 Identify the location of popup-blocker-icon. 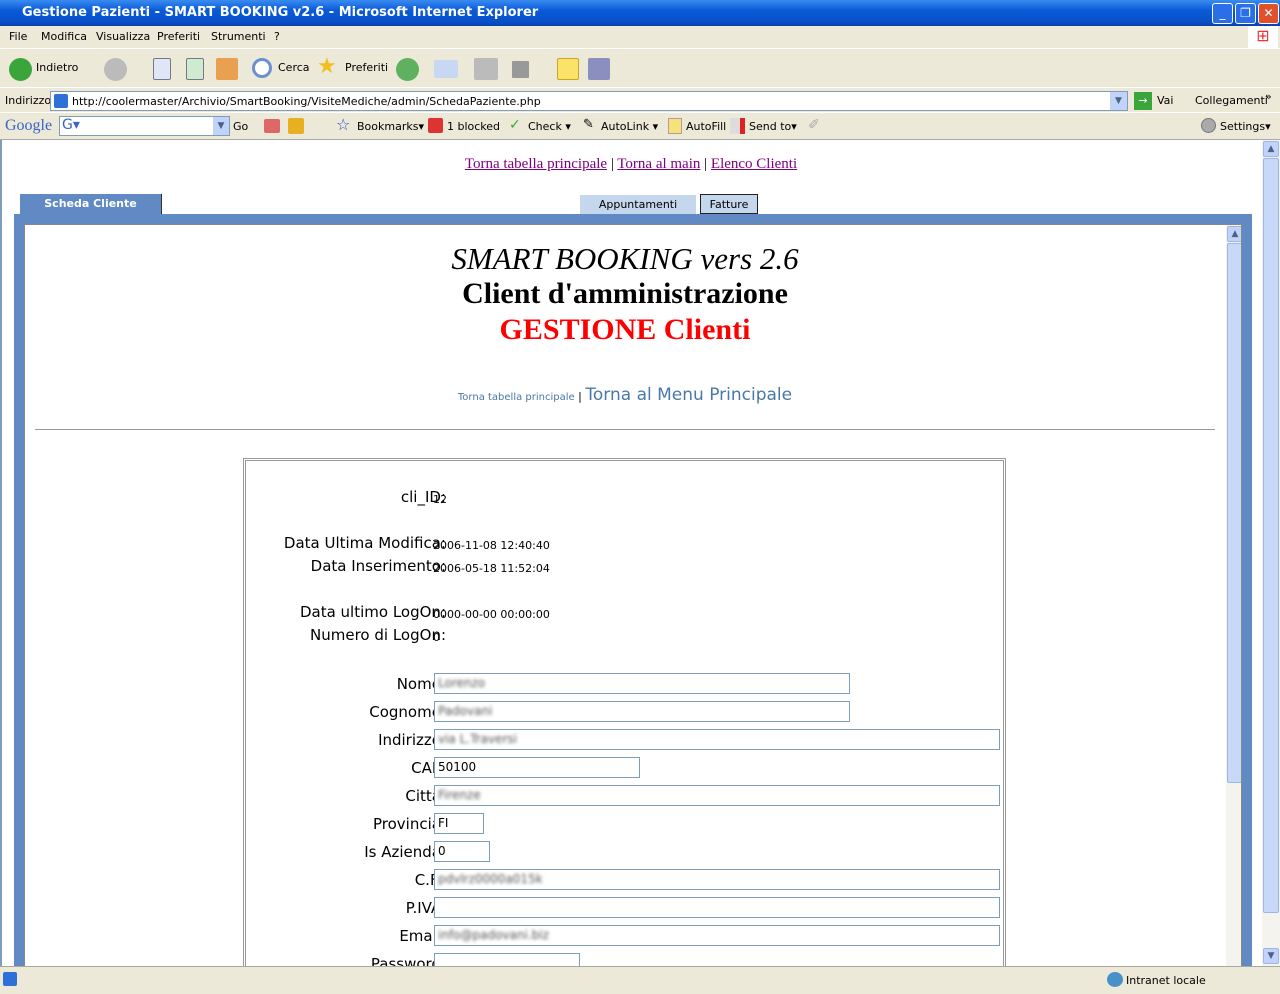
(435, 125).